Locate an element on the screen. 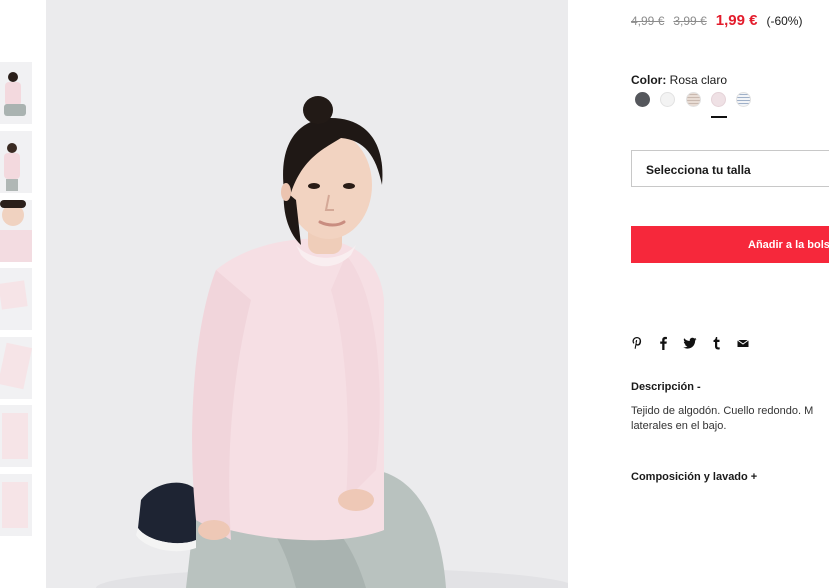 The width and height of the screenshot is (829, 588). composition-toggle: Composición y lavado + is located at coordinates (694, 477).